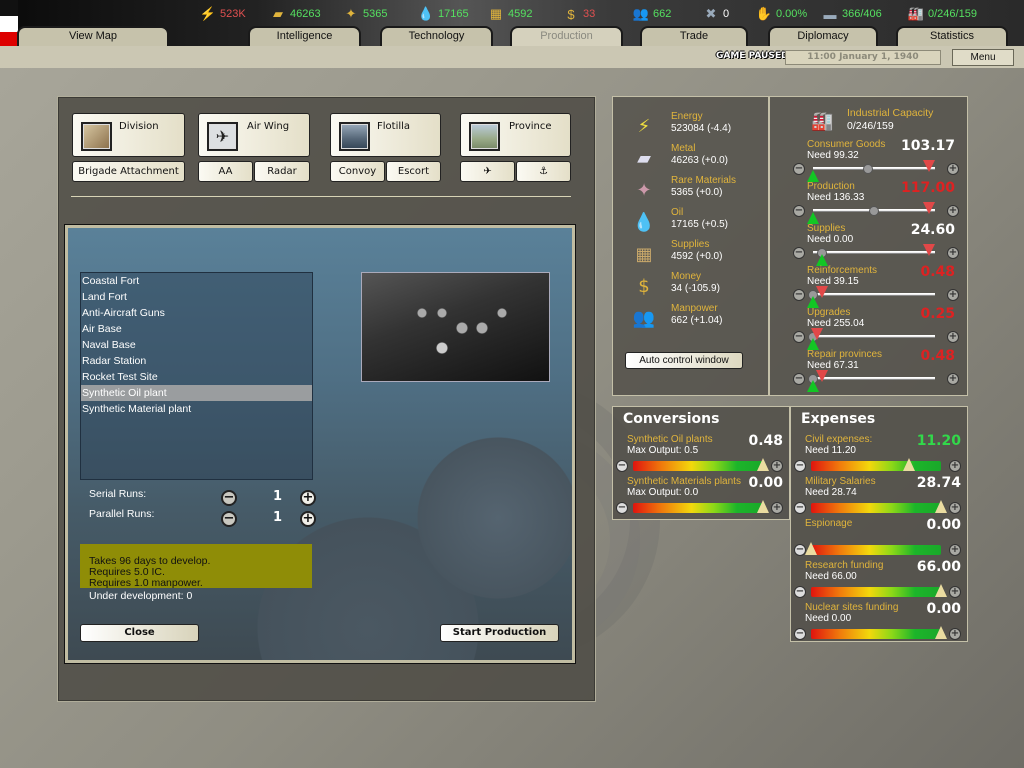 This screenshot has width=1024, height=768. I want to click on start-production-button: Start Production, so click(499, 633).